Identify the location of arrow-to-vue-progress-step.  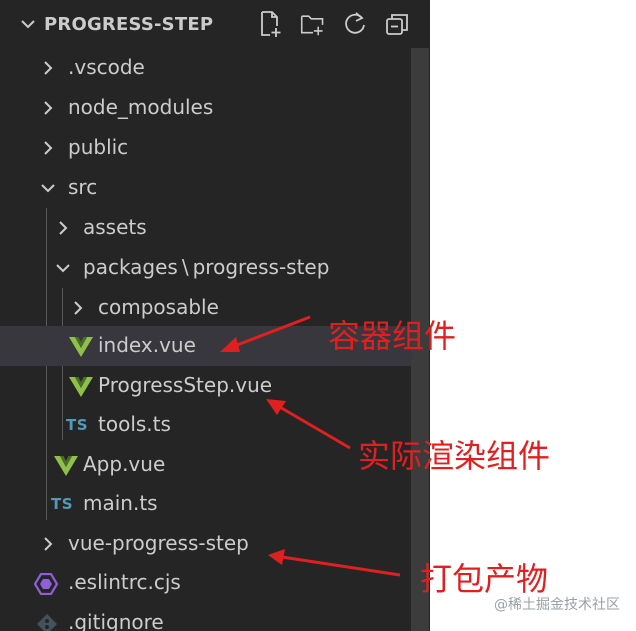
(334, 563).